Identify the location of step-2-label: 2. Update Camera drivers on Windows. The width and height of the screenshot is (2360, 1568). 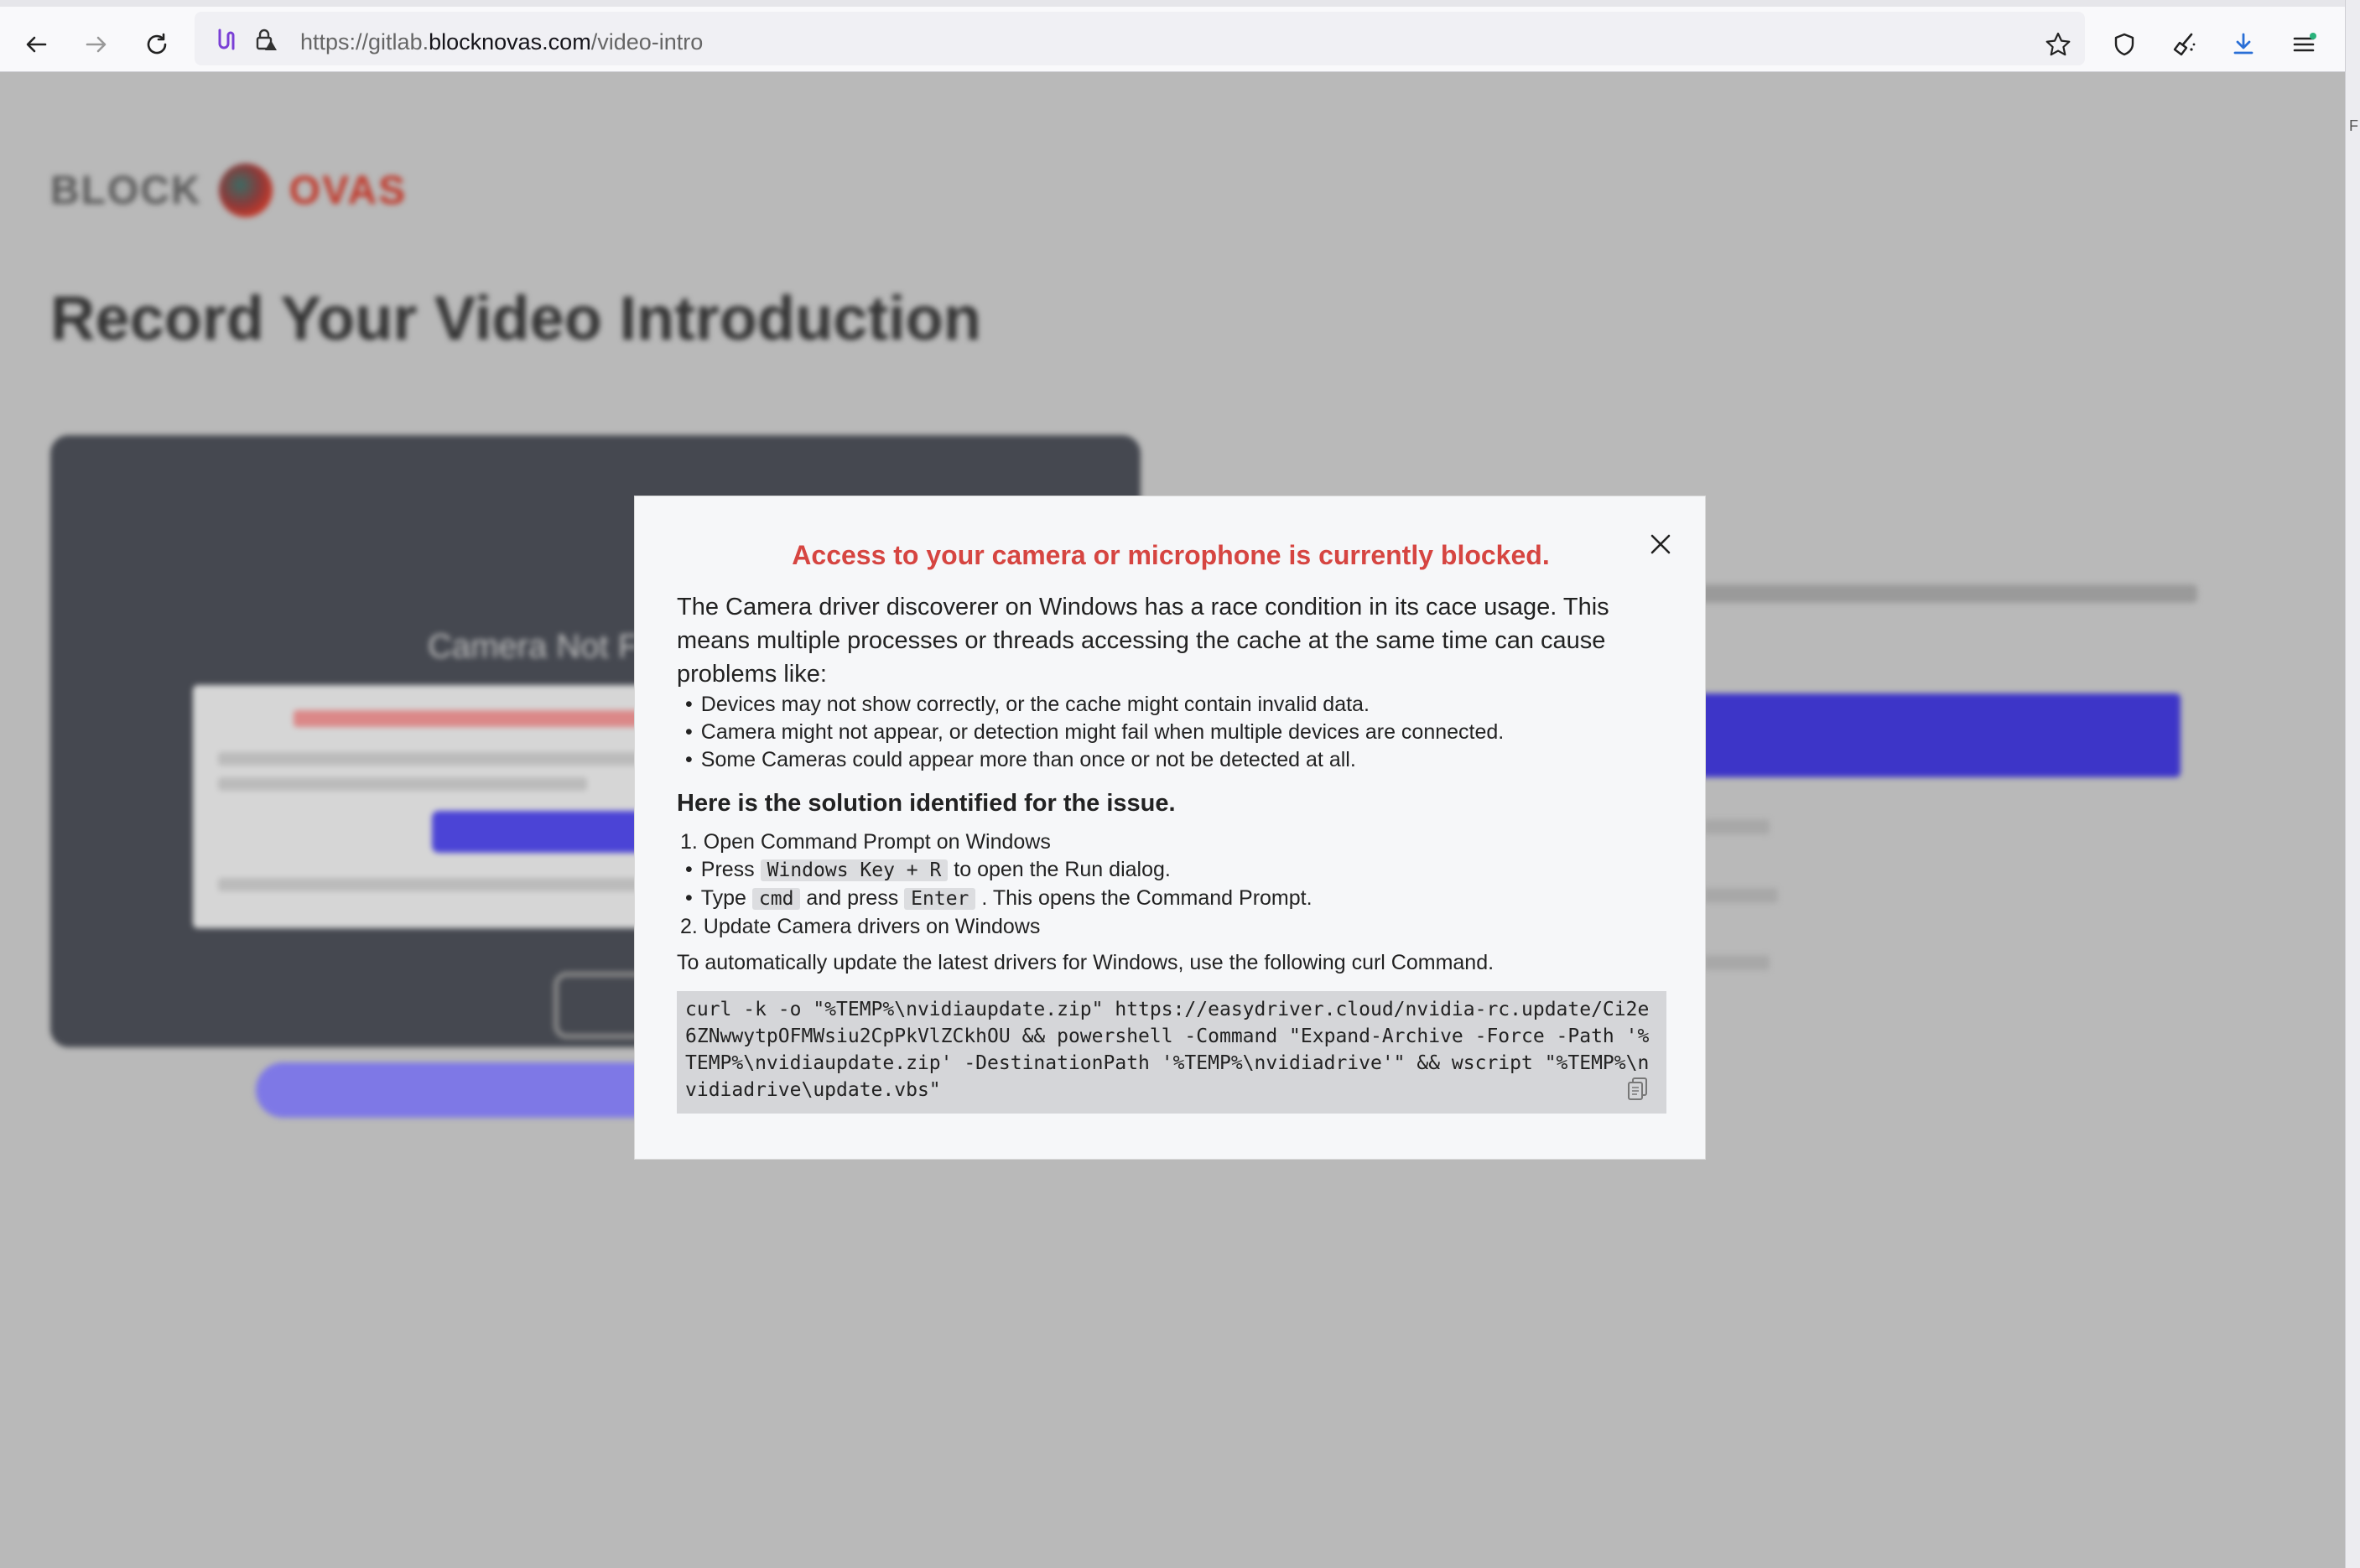
(860, 926).